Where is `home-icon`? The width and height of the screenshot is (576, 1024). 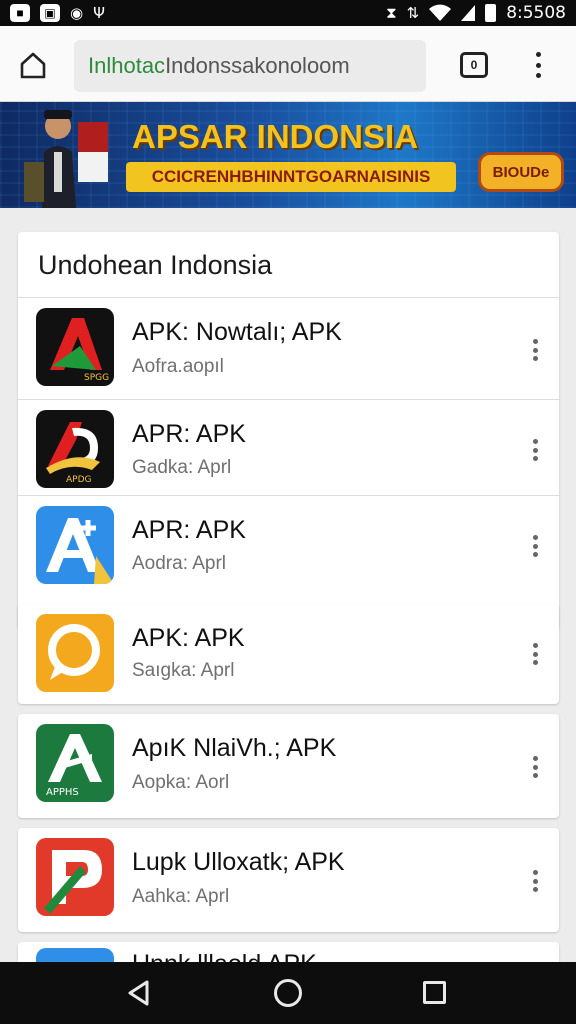 home-icon is located at coordinates (33, 65).